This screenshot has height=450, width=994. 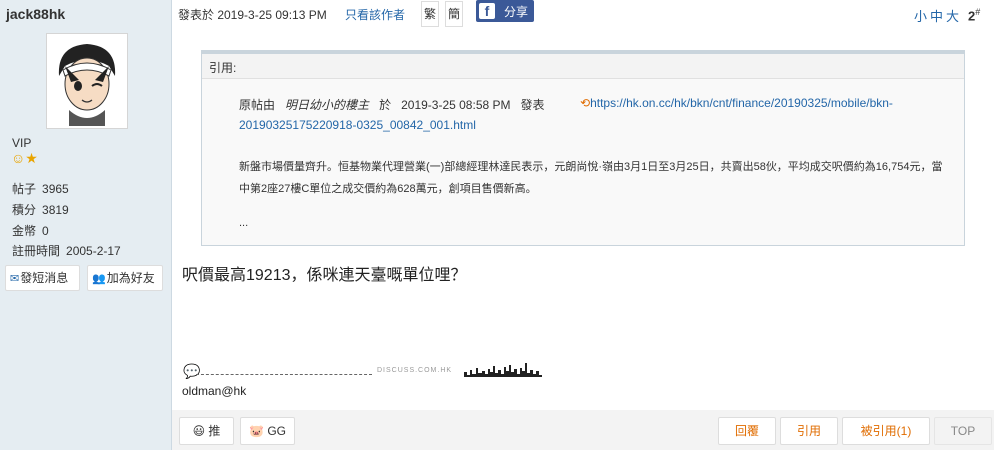 What do you see at coordinates (276, 431) in the screenshot?
I see `gg-label: GG` at bounding box center [276, 431].